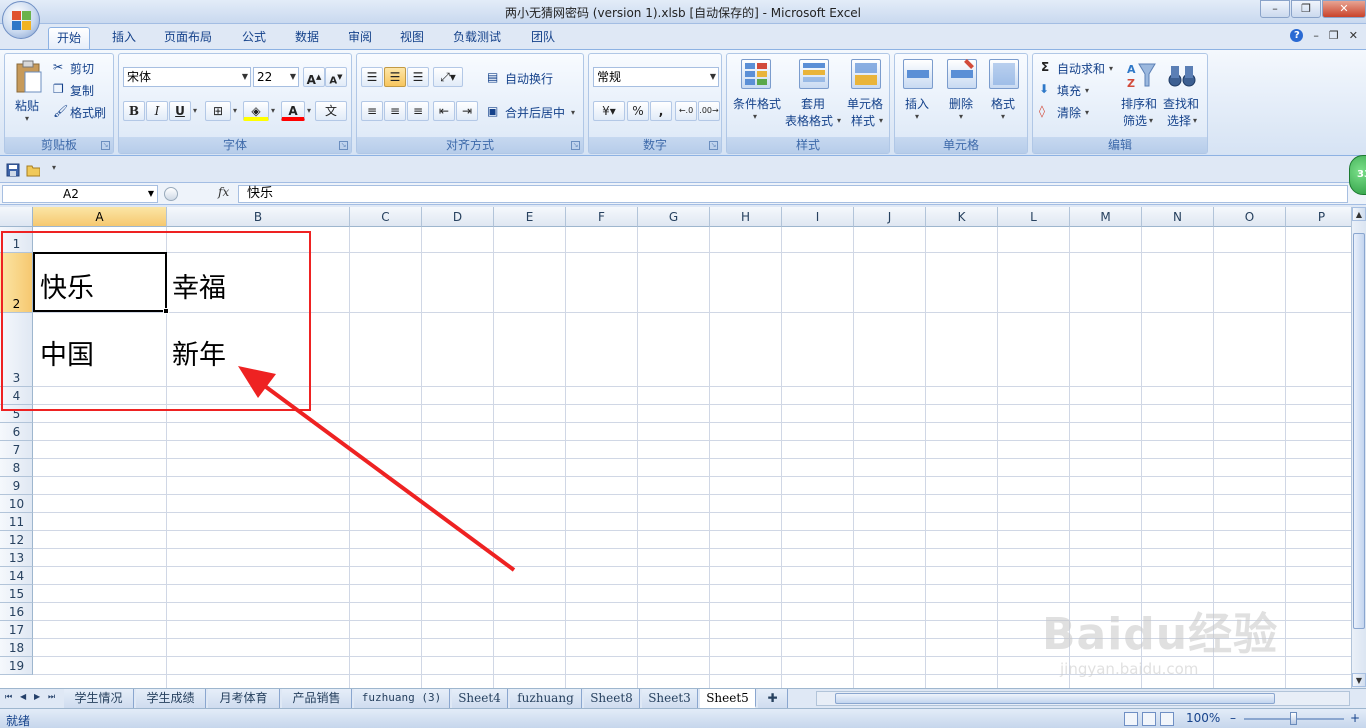 Image resolution: width=1366 pixels, height=728 pixels. I want to click on find-select-line1: 查找和, so click(1181, 103).